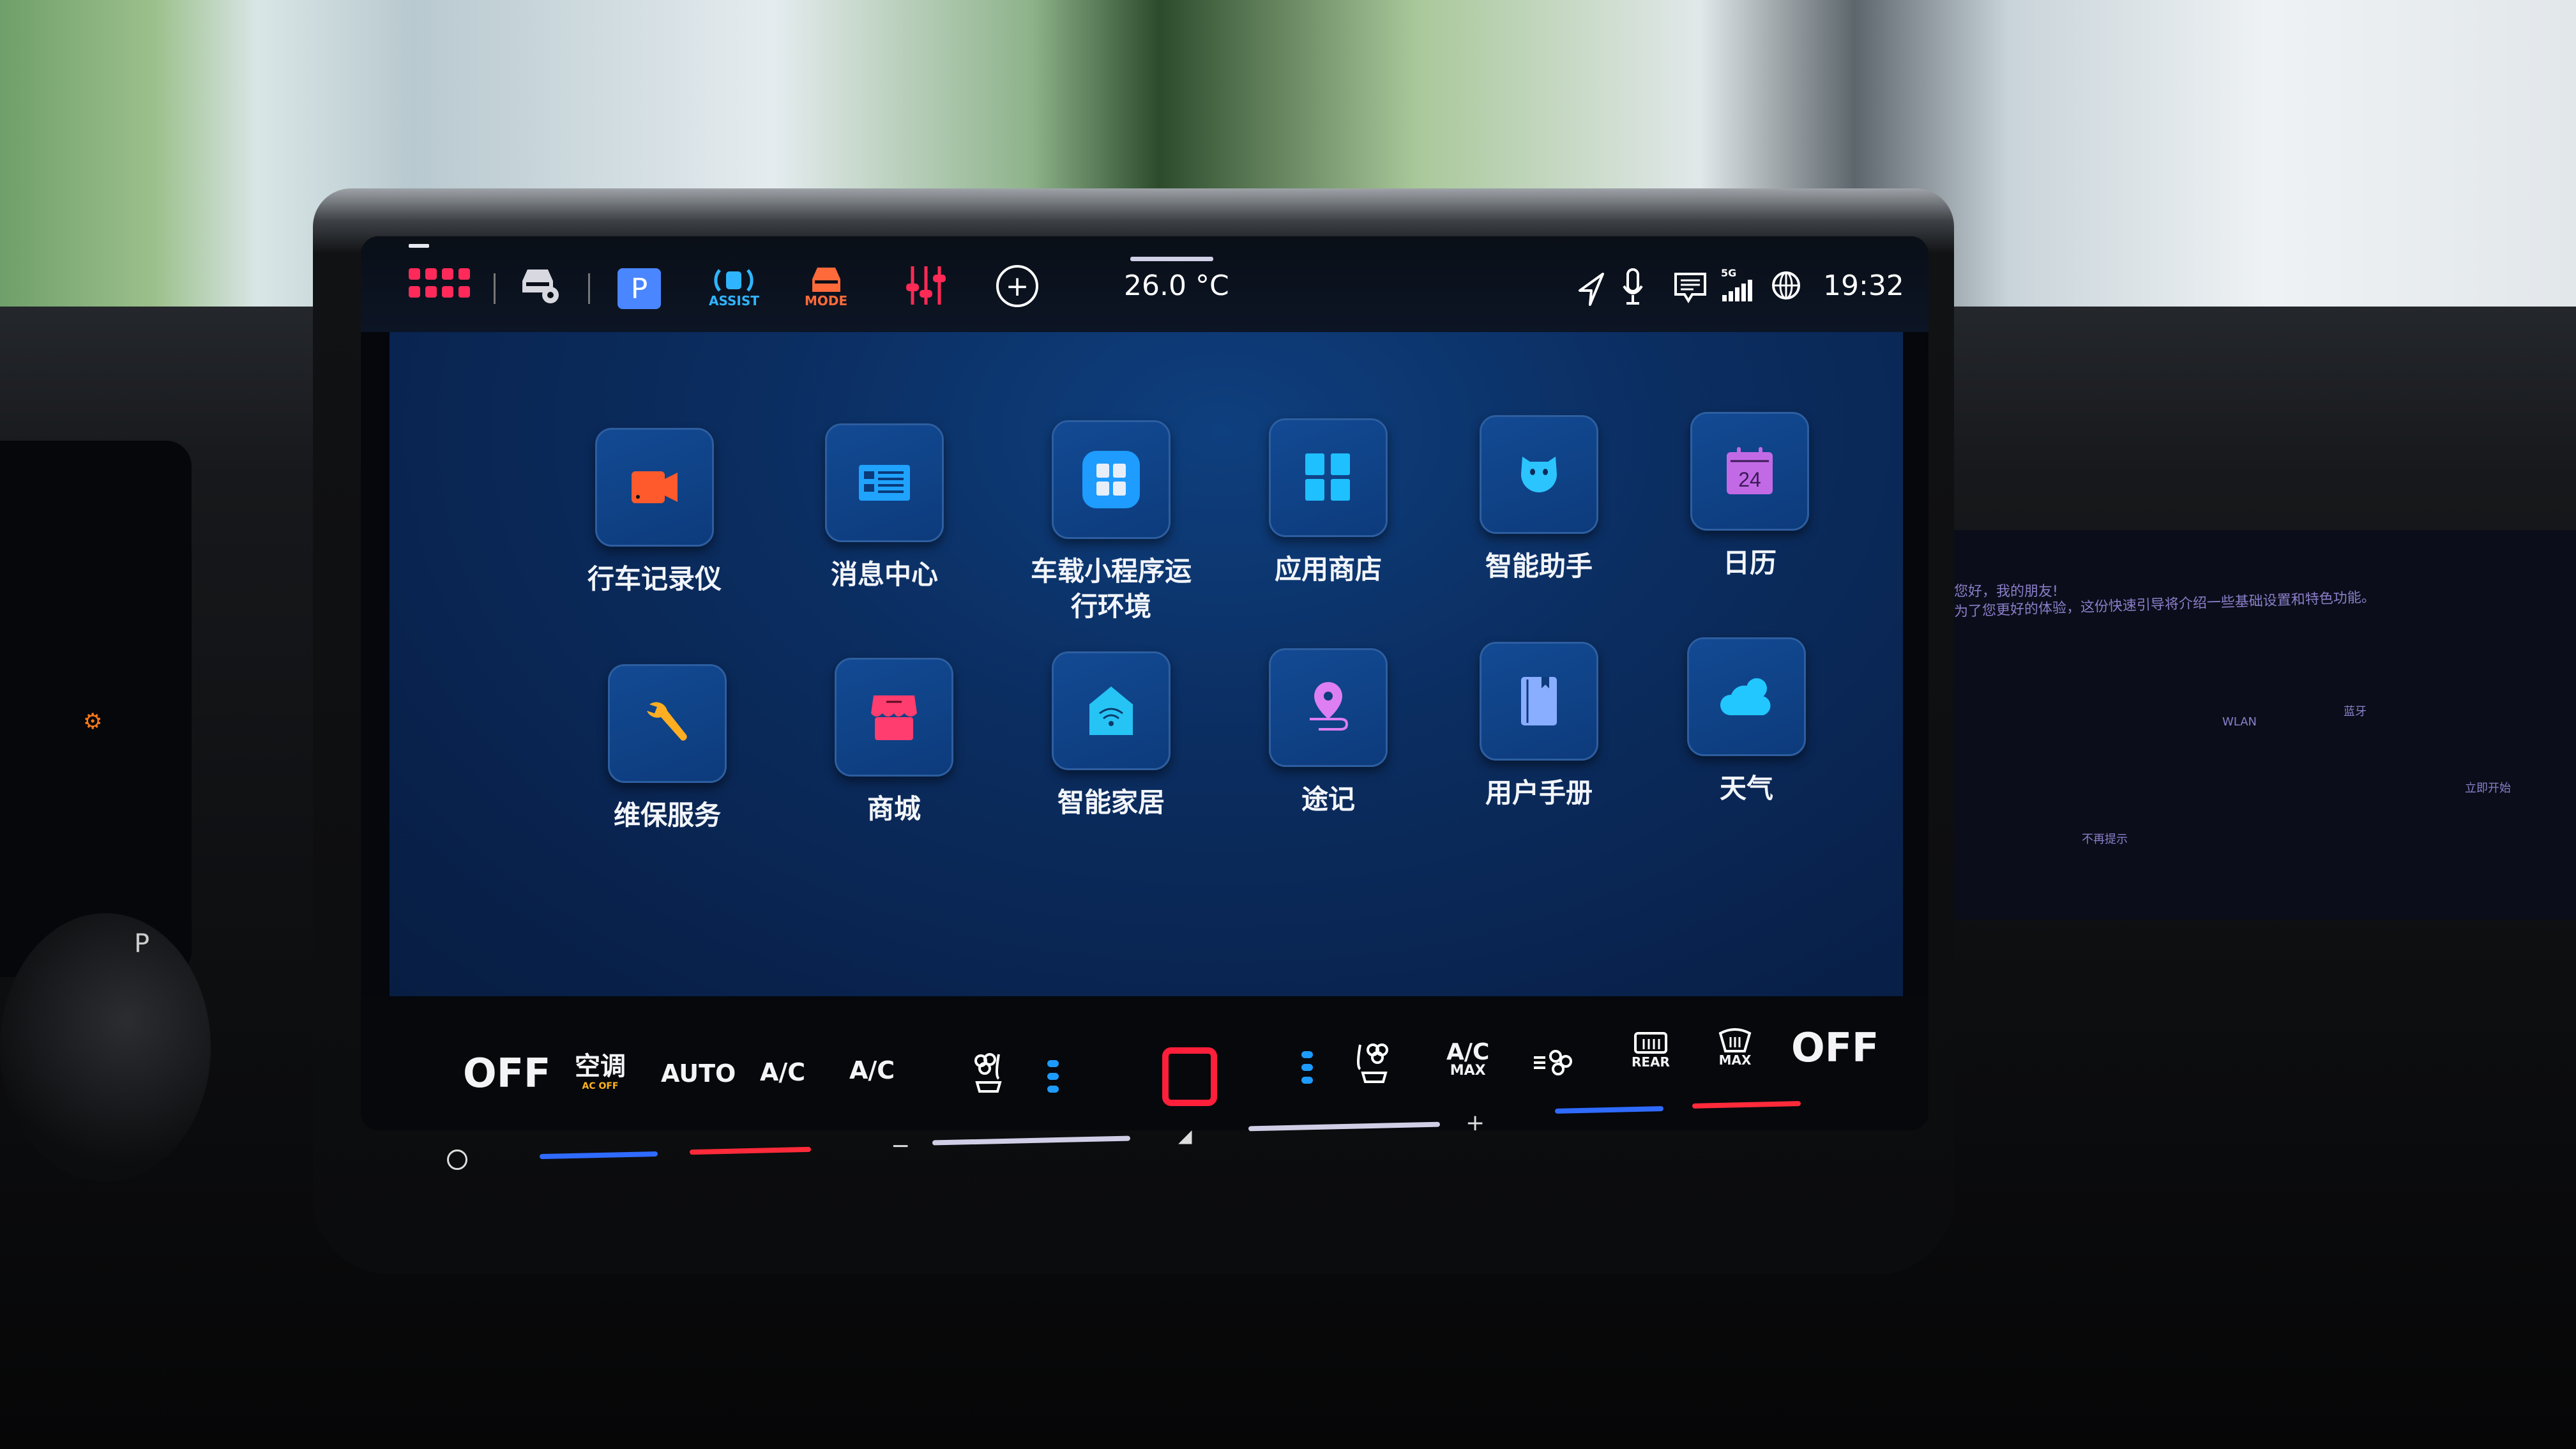 The height and width of the screenshot is (1449, 2576). Describe the element at coordinates (1111, 711) in the screenshot. I see `smart-home-icon` at that location.